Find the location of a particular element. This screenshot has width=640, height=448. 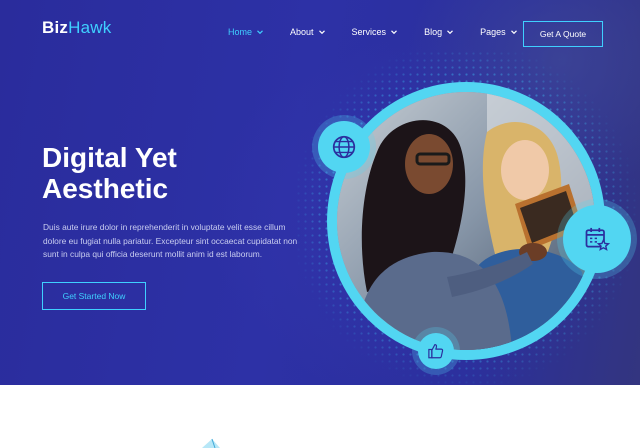

calendar-star-icon is located at coordinates (598, 239).